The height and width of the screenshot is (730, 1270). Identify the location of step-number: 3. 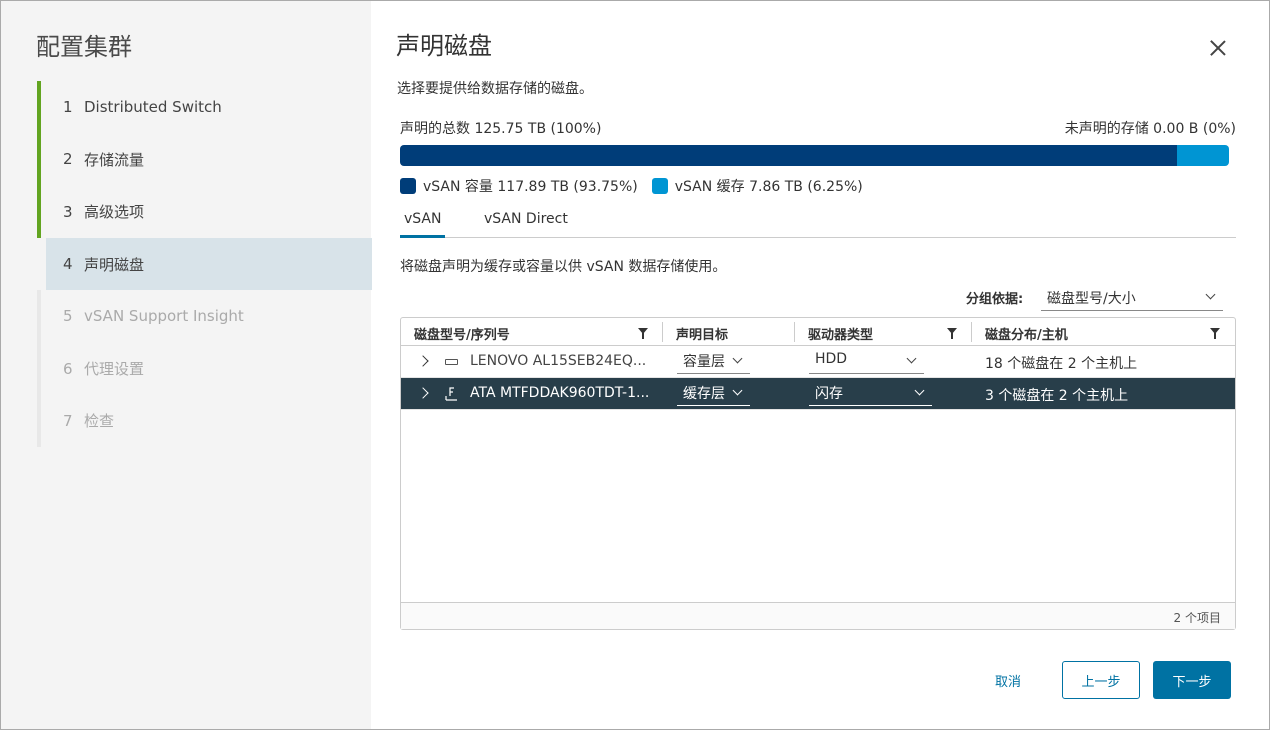
(68, 211).